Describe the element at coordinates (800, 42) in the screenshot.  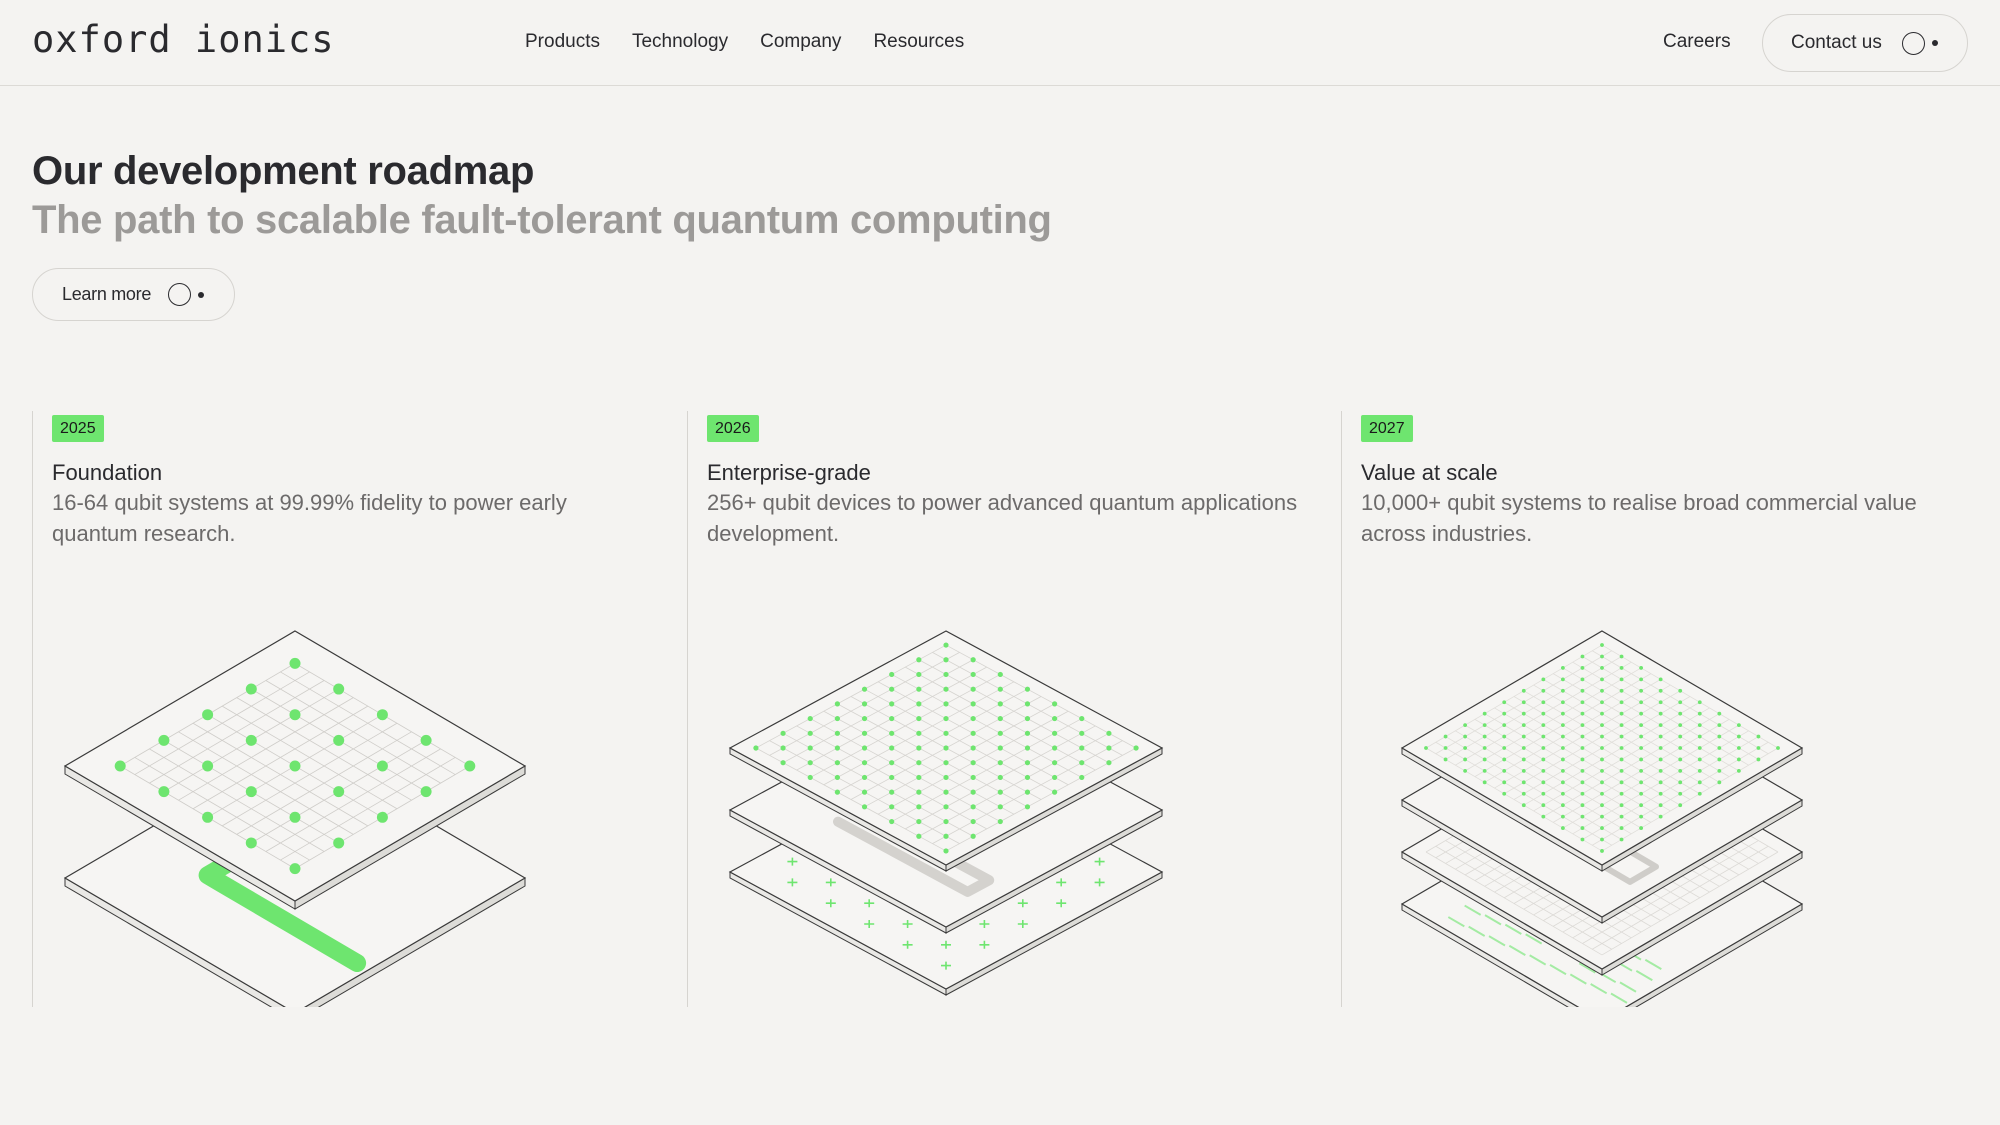
I see `nav-company: Company` at that location.